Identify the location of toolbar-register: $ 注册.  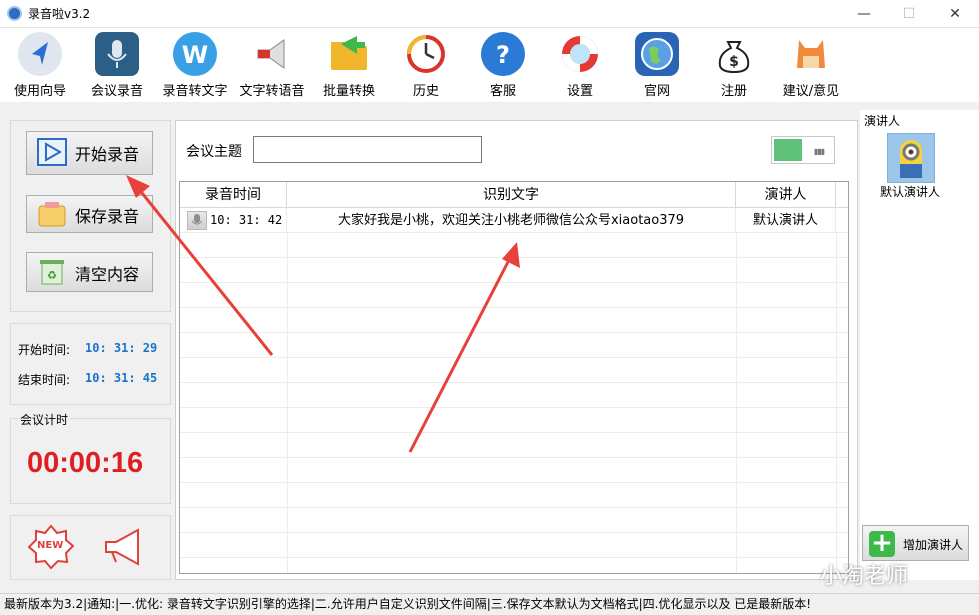
(734, 65).